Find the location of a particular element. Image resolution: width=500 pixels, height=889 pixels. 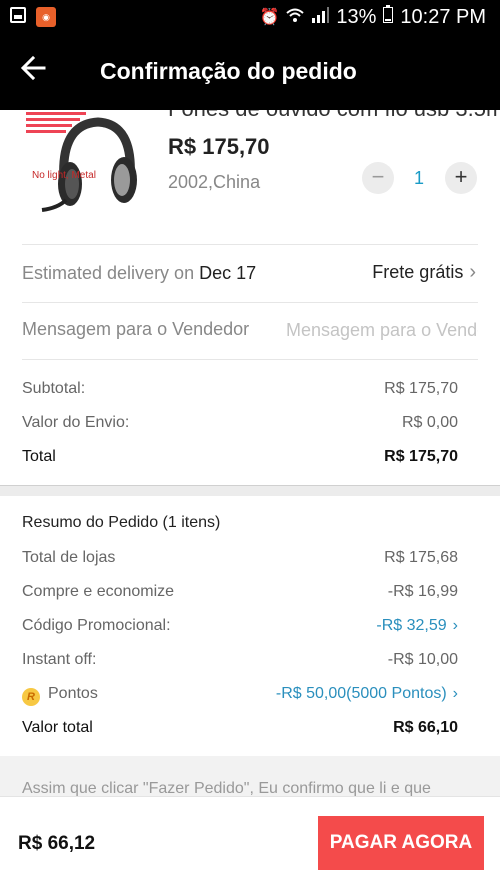

points-value: -R$ 50,00(5000 Pontos) › is located at coordinates (366, 693).